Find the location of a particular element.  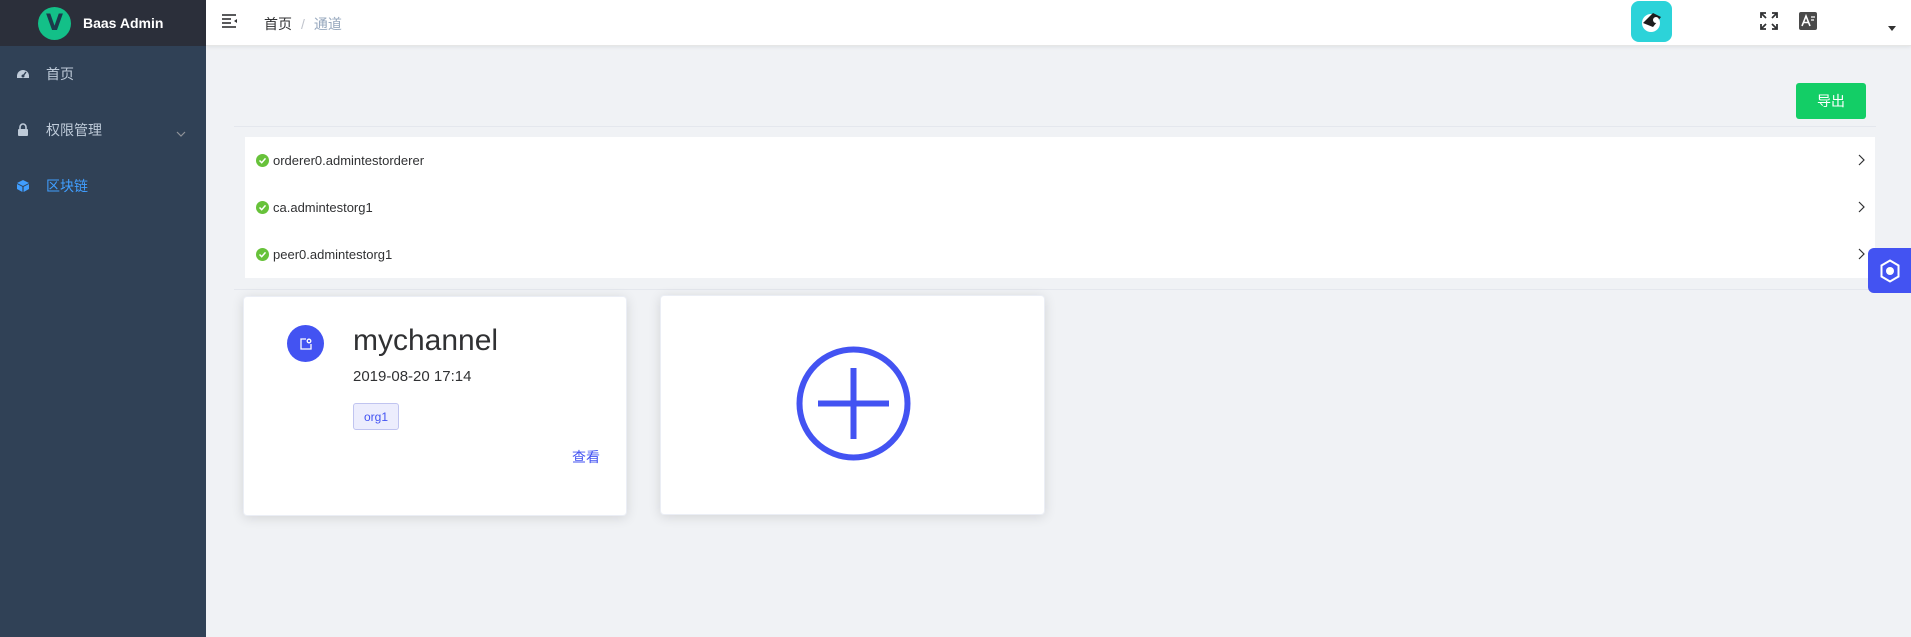

dashboard-icon is located at coordinates (23, 74).